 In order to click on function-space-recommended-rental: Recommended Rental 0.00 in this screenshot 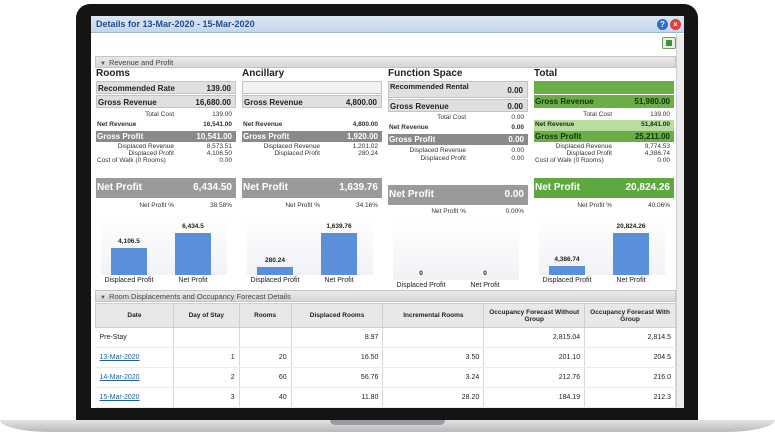, I will do `click(458, 89)`.